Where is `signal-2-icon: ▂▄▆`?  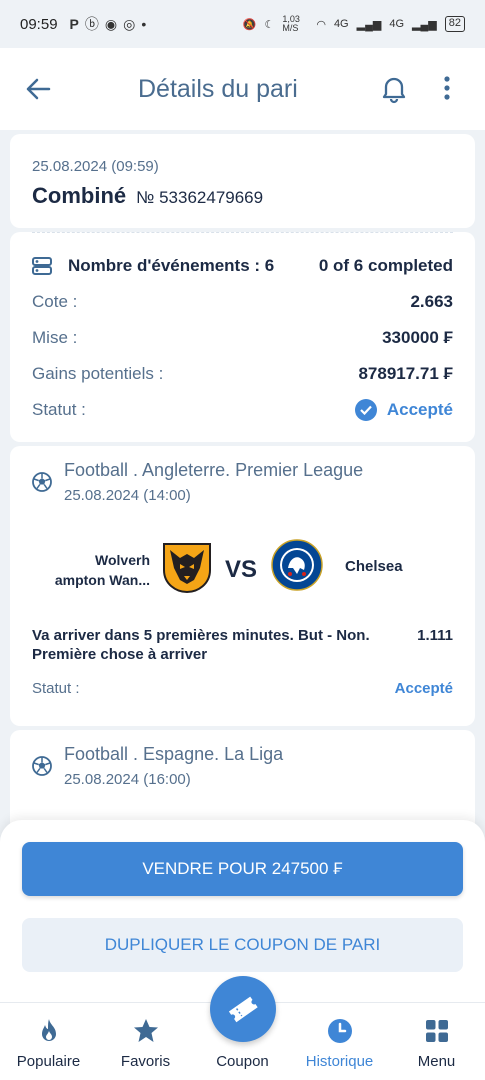 signal-2-icon: ▂▄▆ is located at coordinates (424, 24).